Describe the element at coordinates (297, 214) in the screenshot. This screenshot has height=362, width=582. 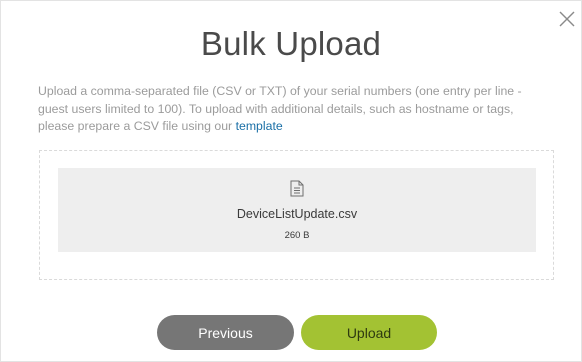
I see `file-name: DeviceListUpdate.csv` at that location.